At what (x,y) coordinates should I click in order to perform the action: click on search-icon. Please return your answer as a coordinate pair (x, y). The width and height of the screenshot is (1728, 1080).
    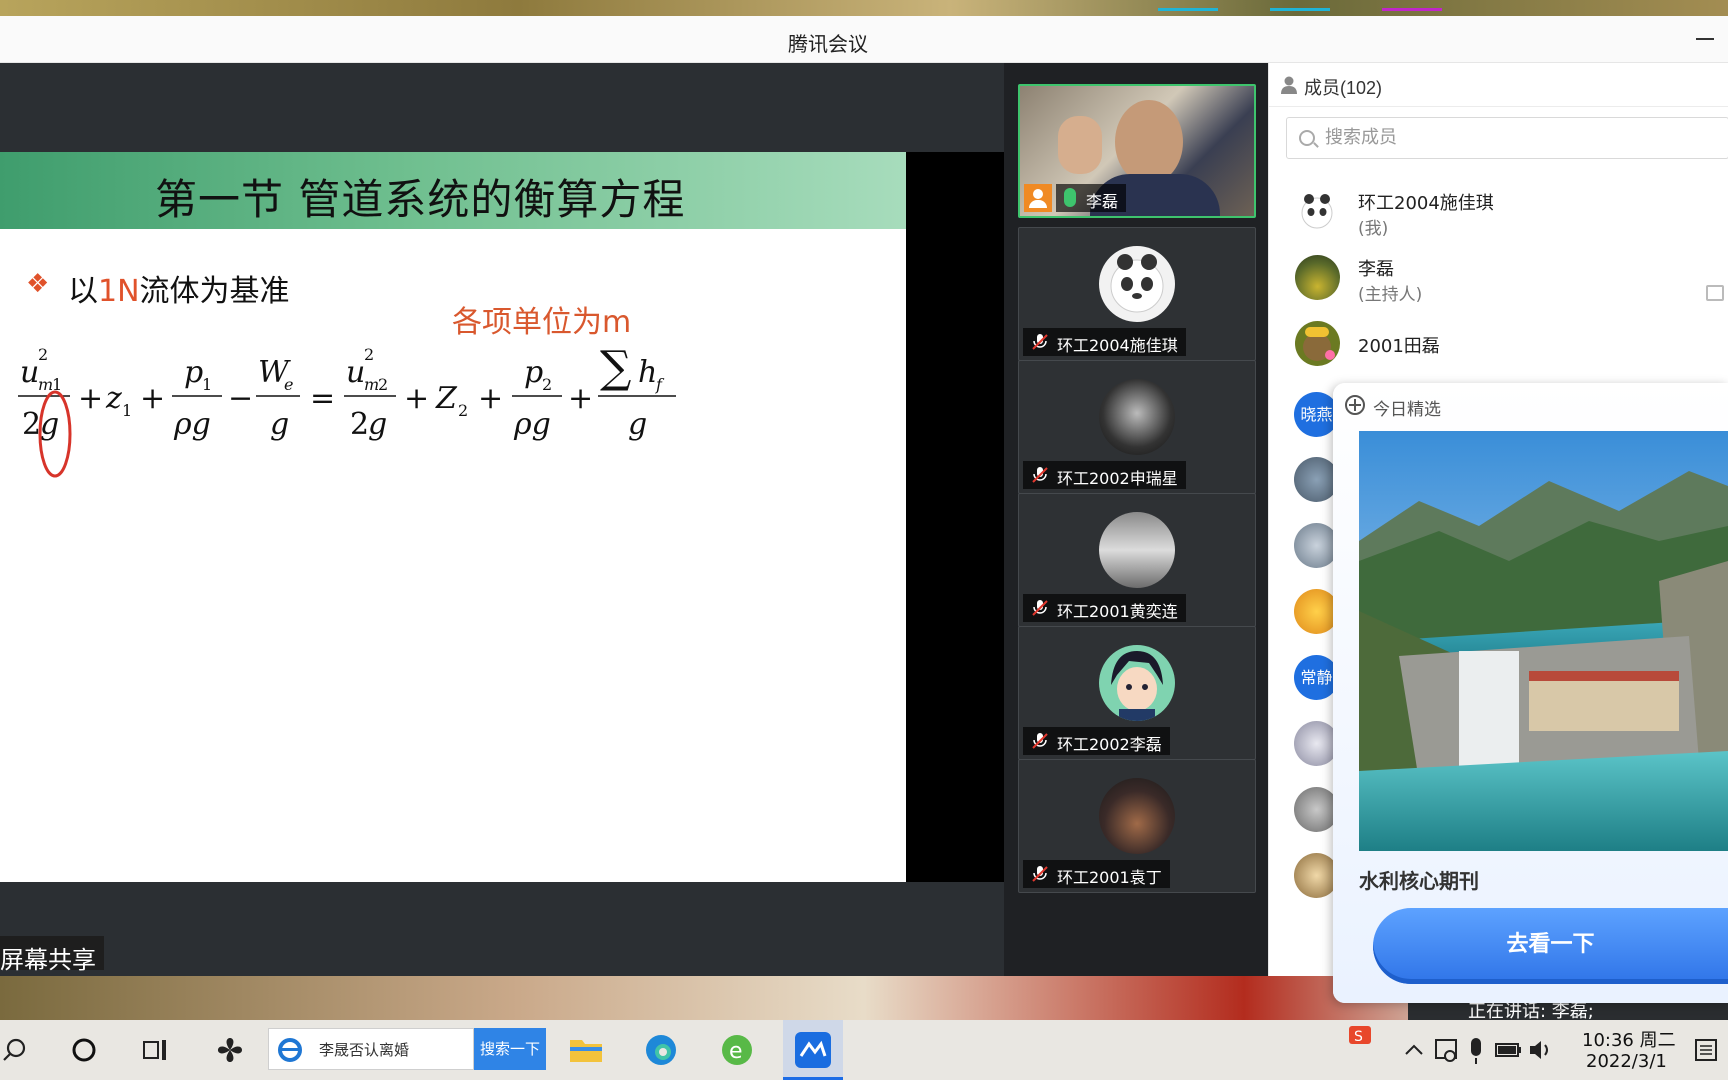
    Looking at the image, I should click on (1307, 138).